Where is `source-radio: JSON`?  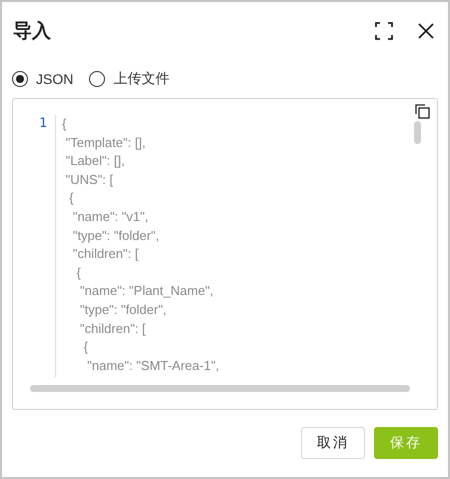
source-radio: JSON is located at coordinates (43, 79).